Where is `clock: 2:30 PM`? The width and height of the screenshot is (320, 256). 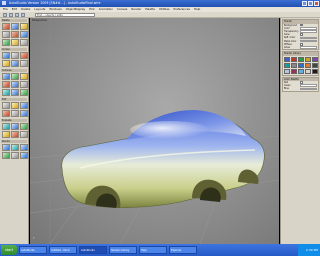 clock: 2:30 PM is located at coordinates (309, 250).